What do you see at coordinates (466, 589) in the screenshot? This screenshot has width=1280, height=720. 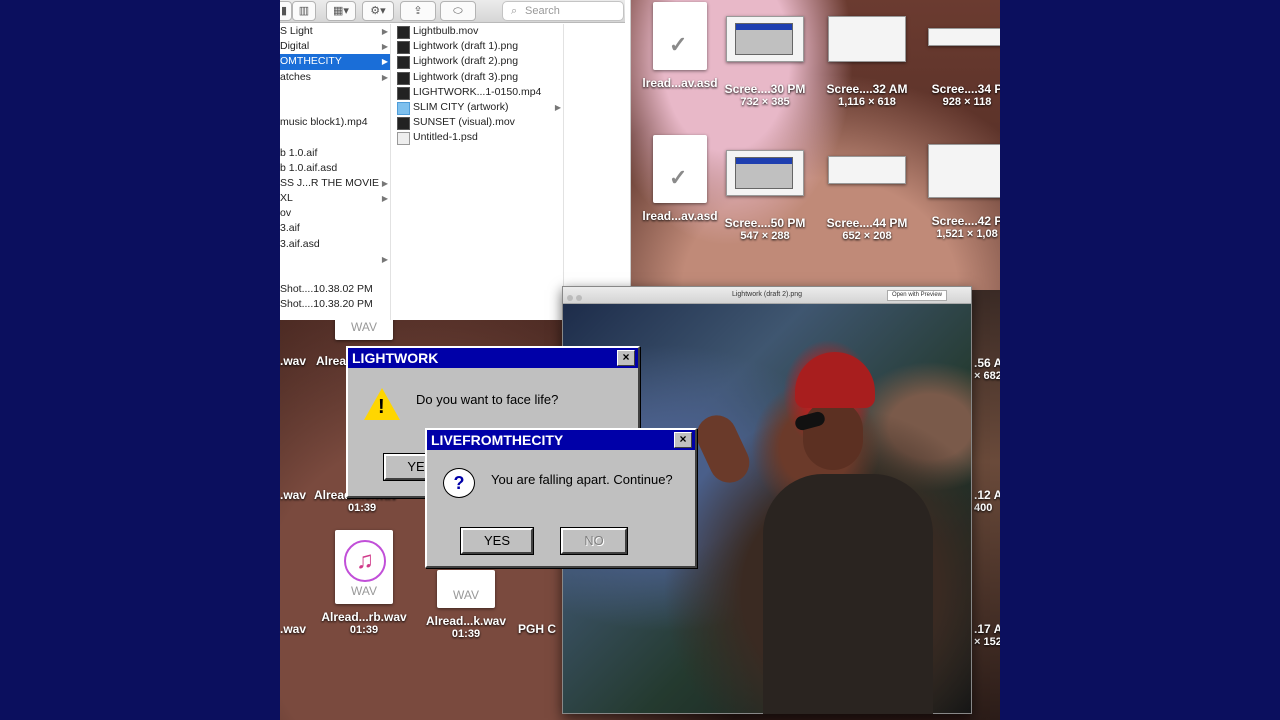 I see `wav-file-icon: WAV` at bounding box center [466, 589].